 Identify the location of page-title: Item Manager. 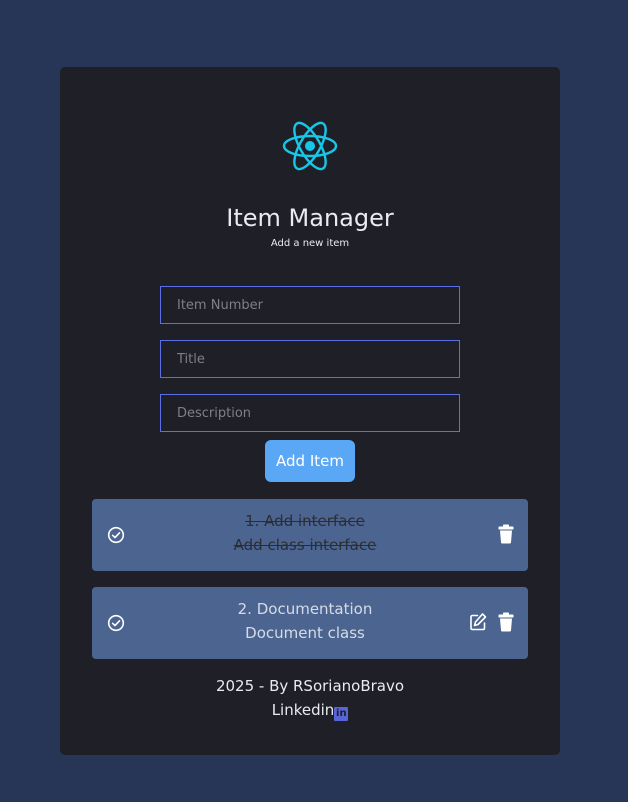
(310, 218).